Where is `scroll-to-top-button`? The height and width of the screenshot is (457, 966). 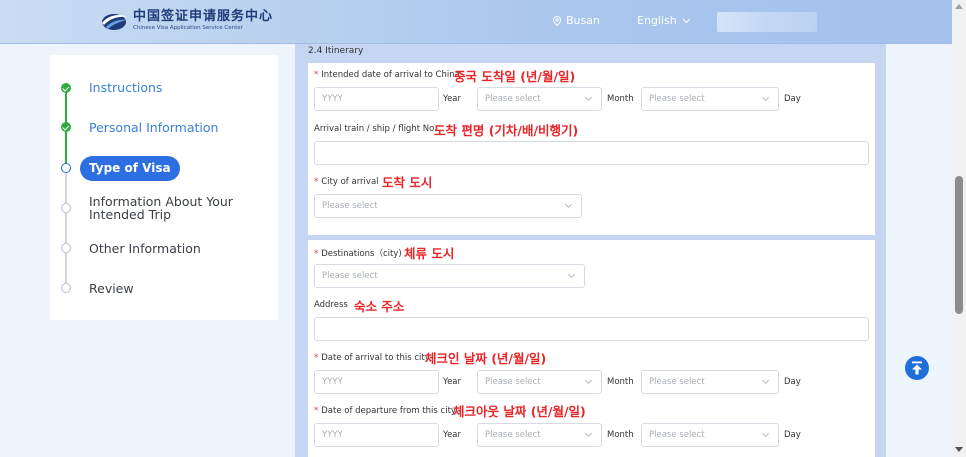 scroll-to-top-button is located at coordinates (917, 368).